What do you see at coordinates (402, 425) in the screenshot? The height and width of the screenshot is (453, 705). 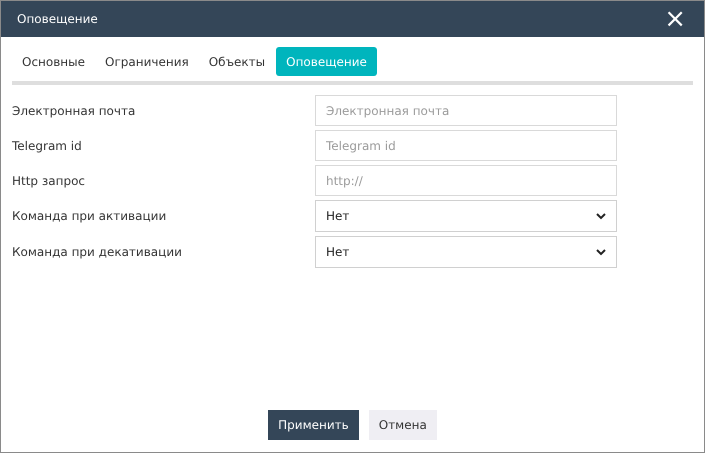 I see `cancel-button: Отмена` at bounding box center [402, 425].